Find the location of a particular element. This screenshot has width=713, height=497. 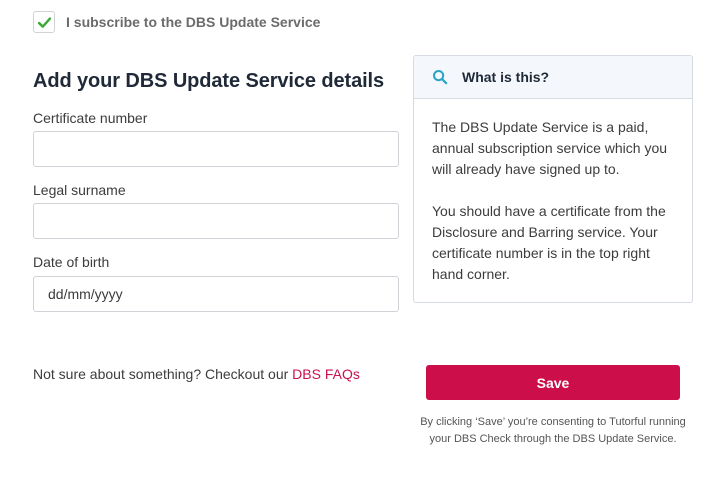

form-title: Add your DBS Update Service details is located at coordinates (209, 81).